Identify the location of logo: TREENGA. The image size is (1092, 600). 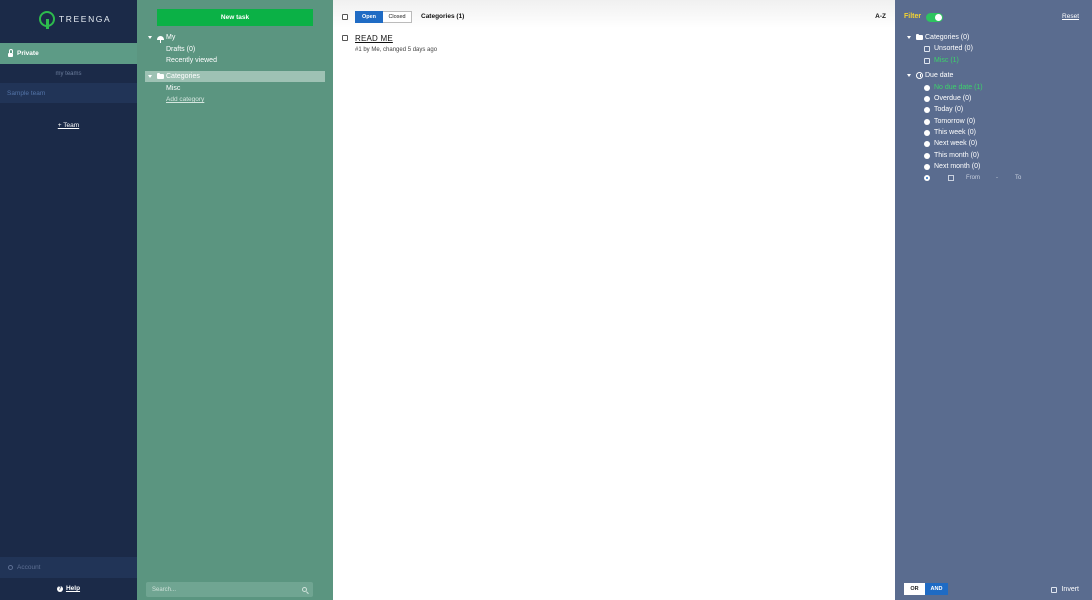
(75, 20).